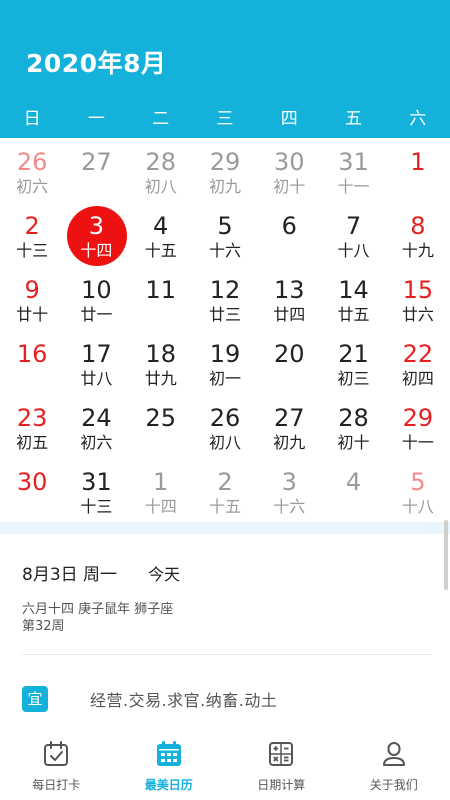 The width and height of the screenshot is (450, 800). I want to click on day-cell: 25, so click(161, 426).